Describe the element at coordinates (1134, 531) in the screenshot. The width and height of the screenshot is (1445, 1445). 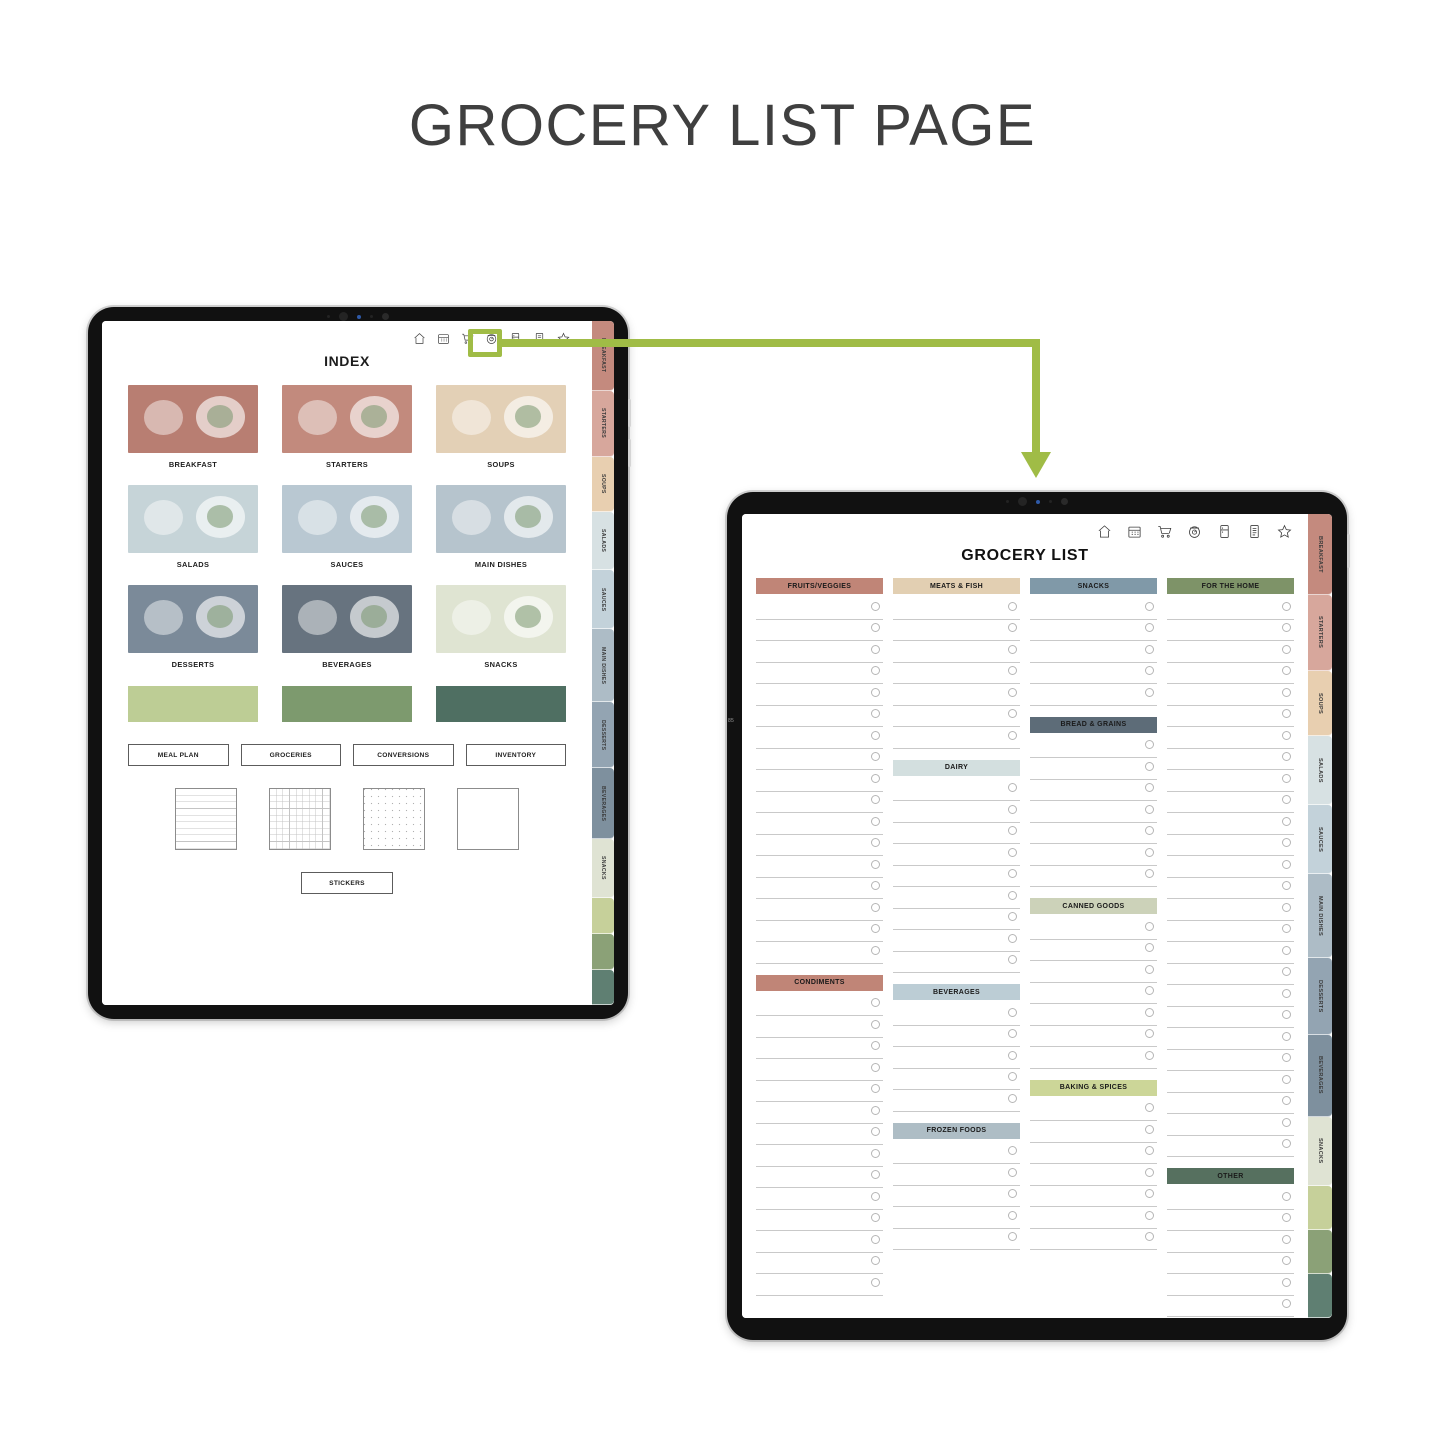
I see `calendar-icon` at that location.